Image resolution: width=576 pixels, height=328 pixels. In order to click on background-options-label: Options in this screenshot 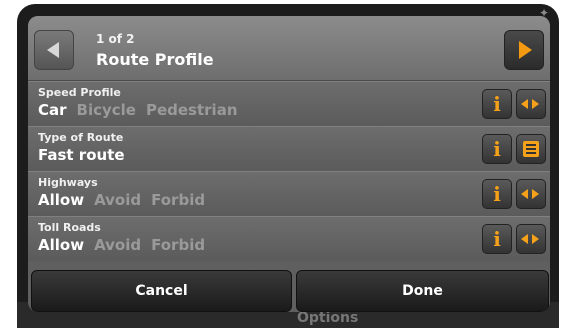, I will do `click(328, 318)`.